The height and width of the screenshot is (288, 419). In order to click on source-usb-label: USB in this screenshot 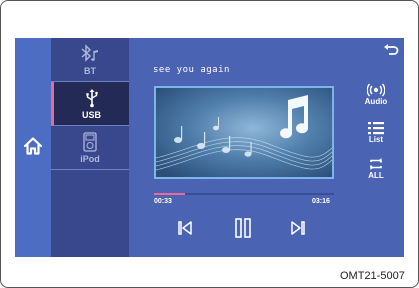, I will do `click(91, 114)`.